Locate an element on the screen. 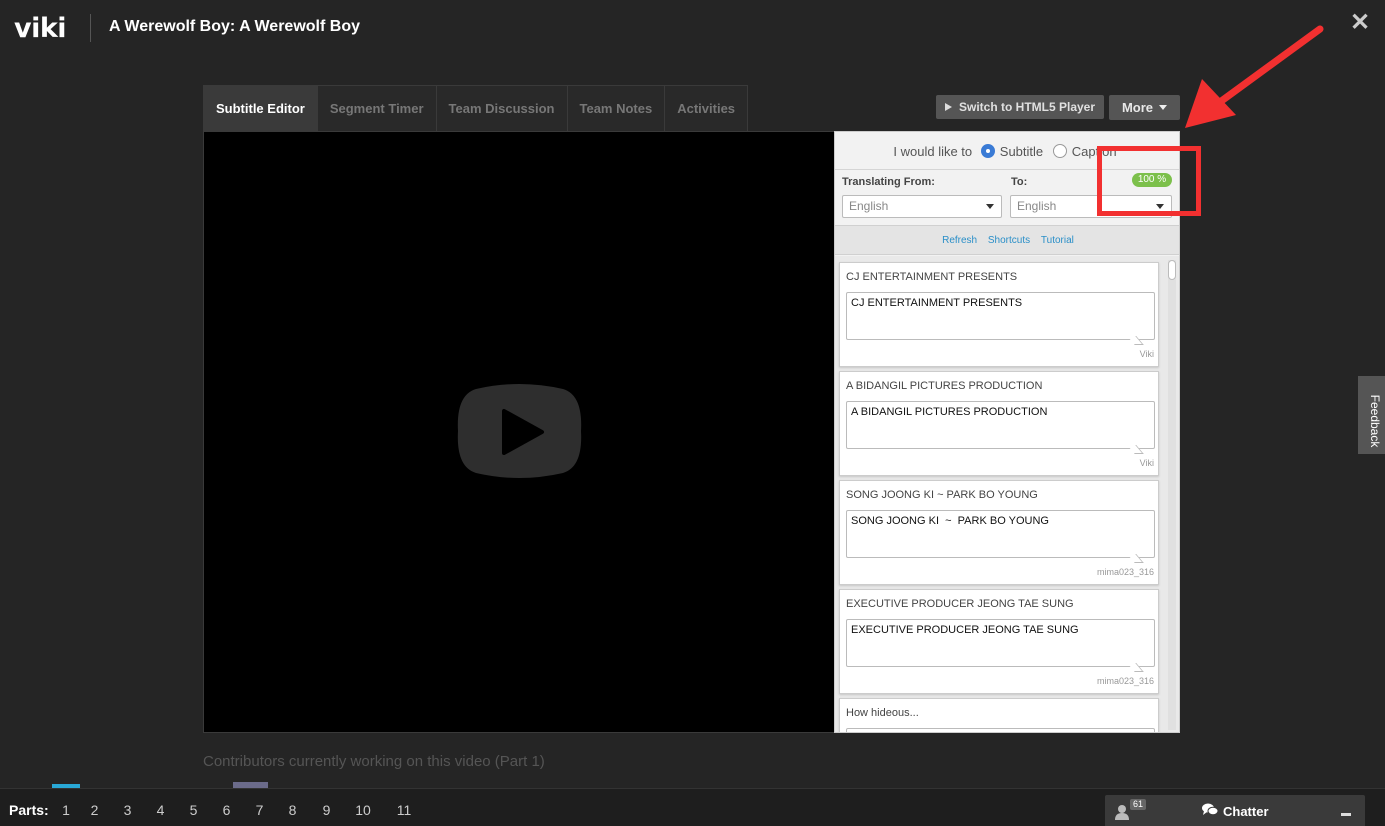 Image resolution: width=1385 pixels, height=826 pixels. chatter-widget: 61 Chatter is located at coordinates (1235, 810).